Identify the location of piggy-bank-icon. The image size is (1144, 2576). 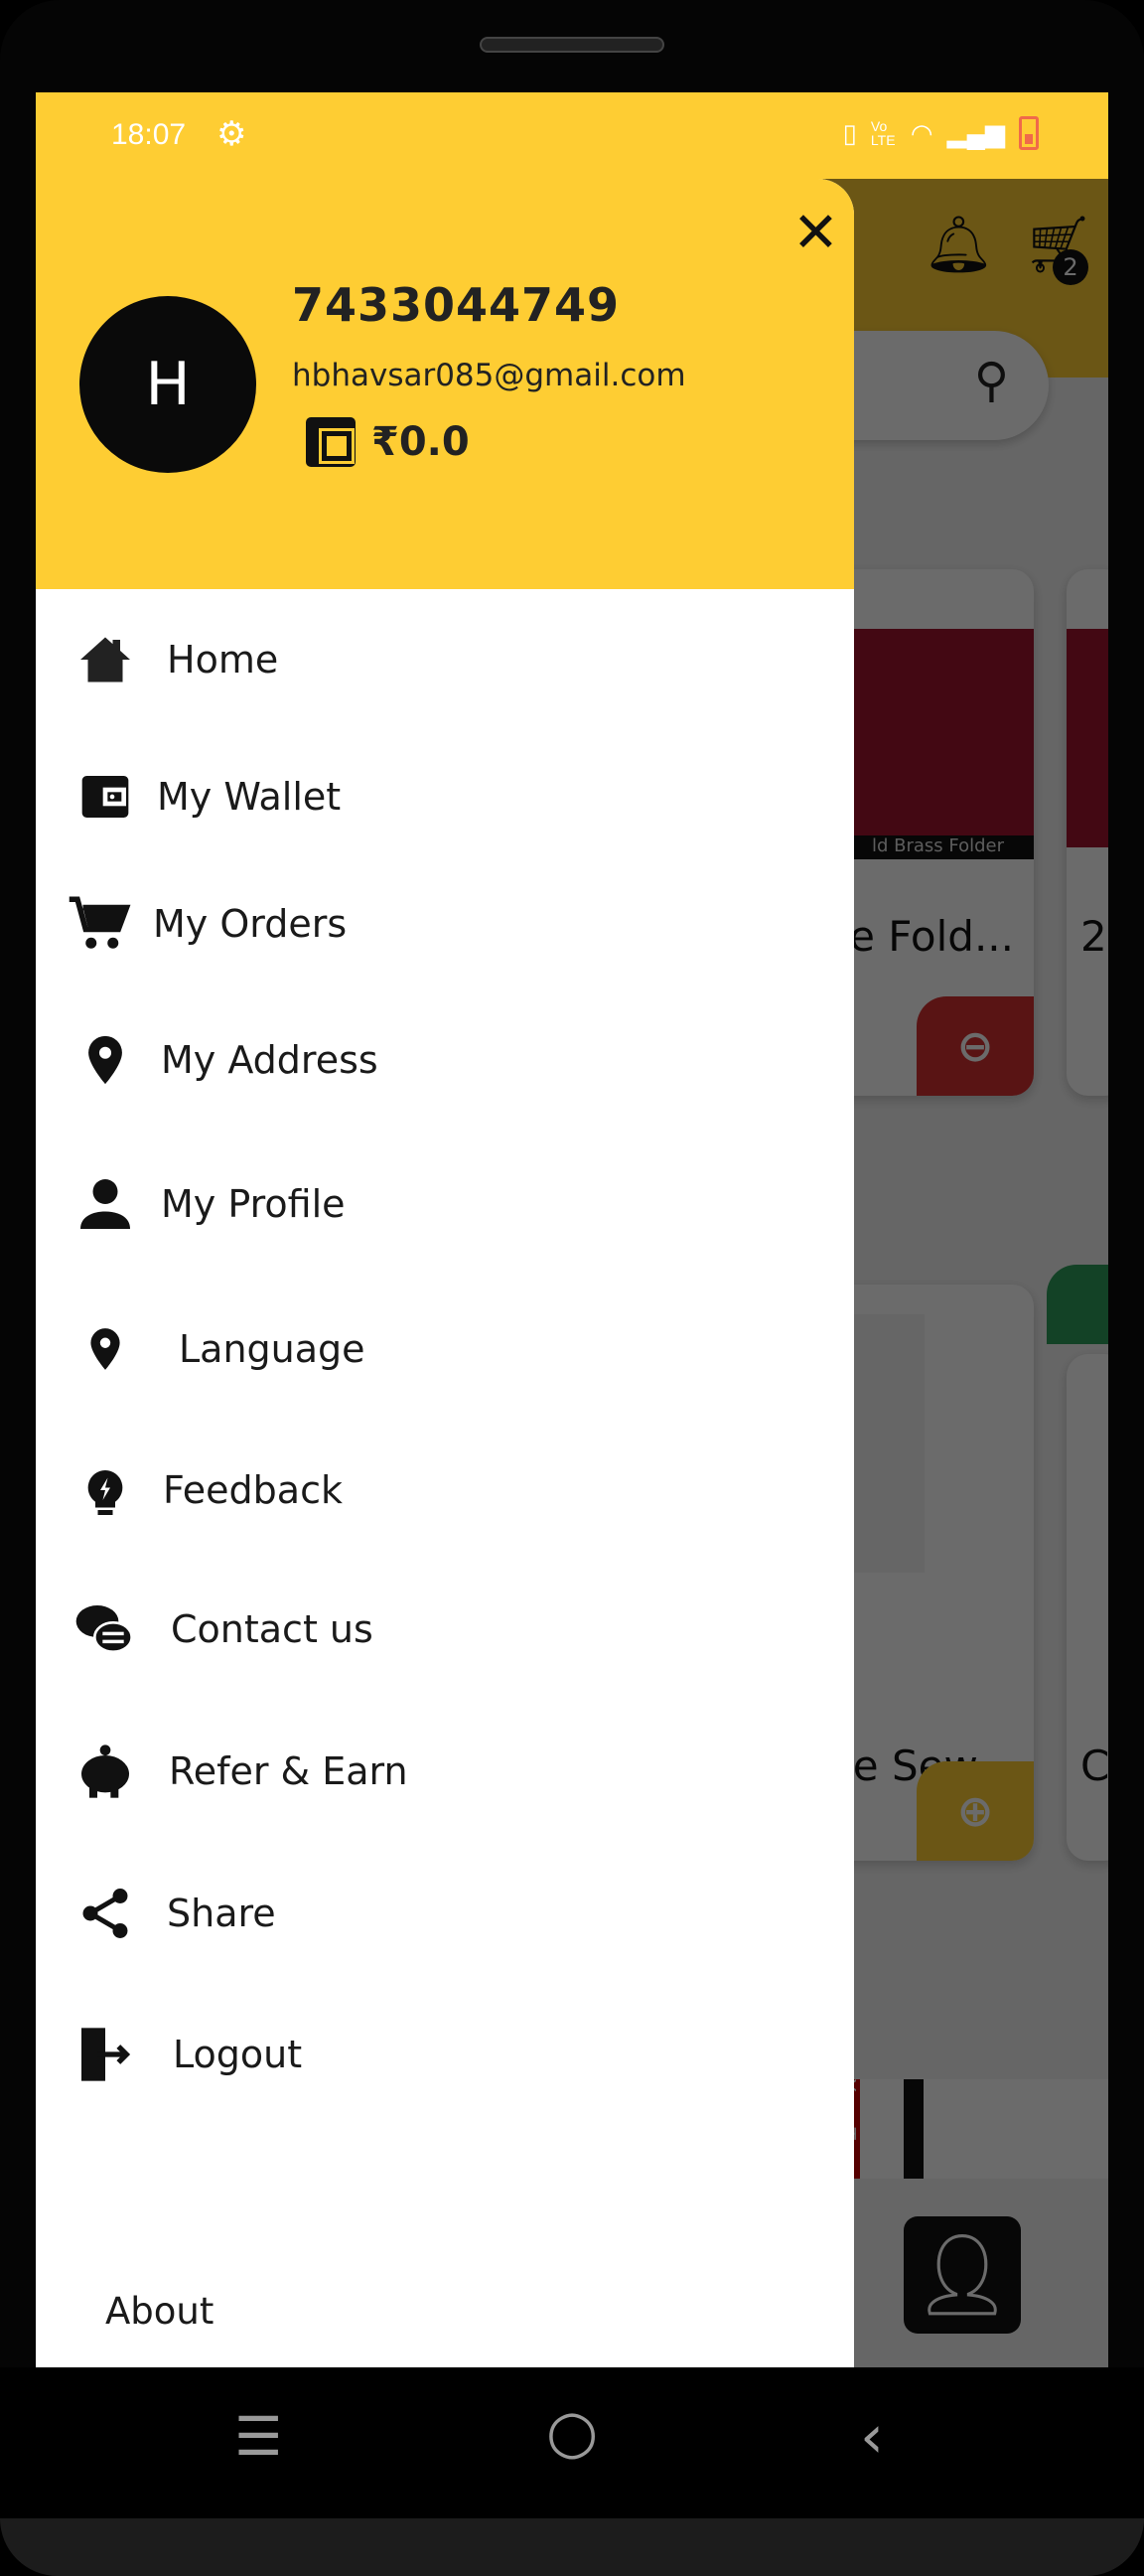
(106, 1772).